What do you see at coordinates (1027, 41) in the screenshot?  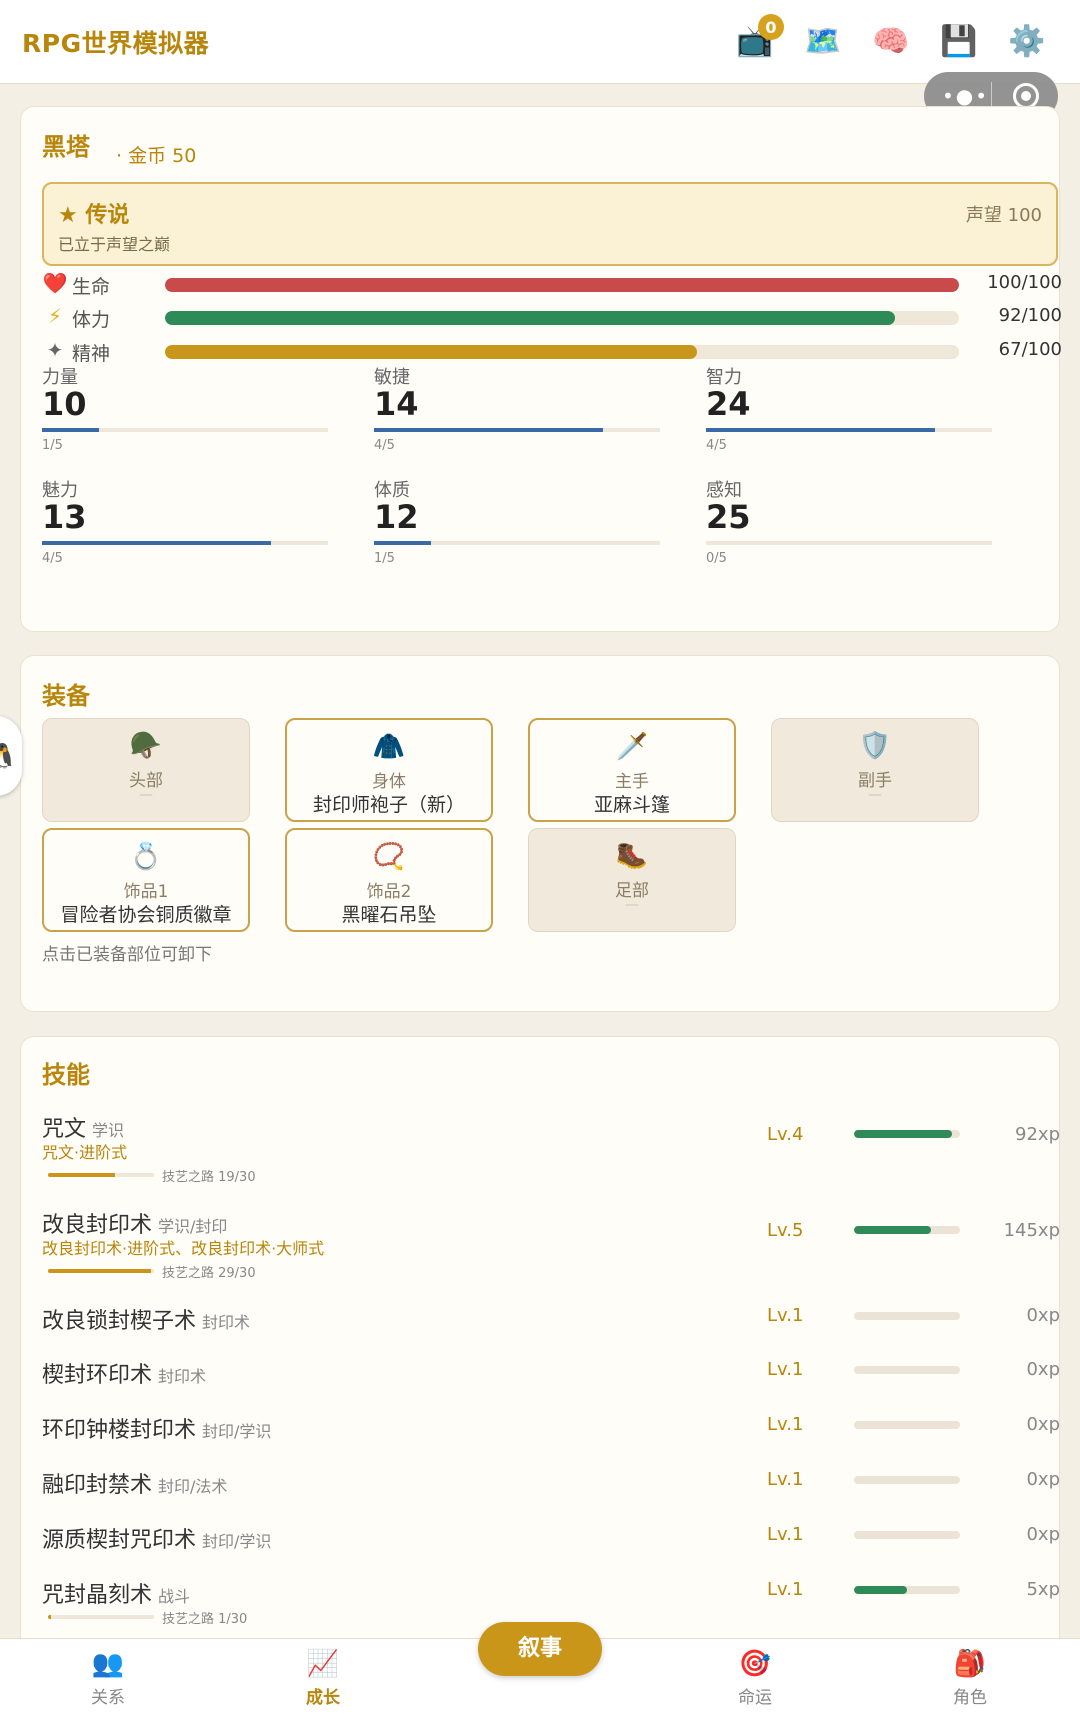 I see `settings-gear-icon: ⚙️` at bounding box center [1027, 41].